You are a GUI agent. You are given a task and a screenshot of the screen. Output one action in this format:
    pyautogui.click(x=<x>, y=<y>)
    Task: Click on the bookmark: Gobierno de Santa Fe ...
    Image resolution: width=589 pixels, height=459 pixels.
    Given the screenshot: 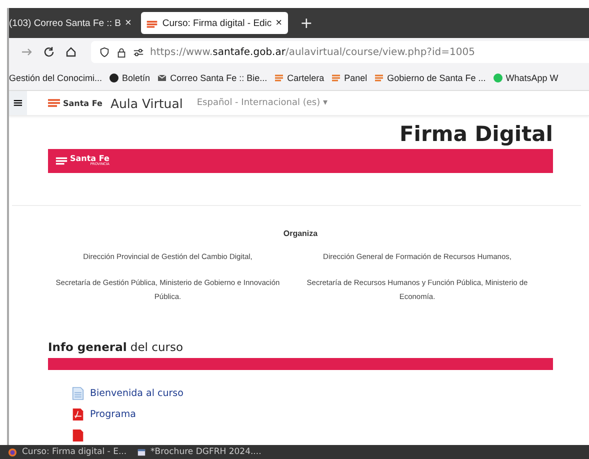 What is the action you would take?
    pyautogui.click(x=430, y=78)
    